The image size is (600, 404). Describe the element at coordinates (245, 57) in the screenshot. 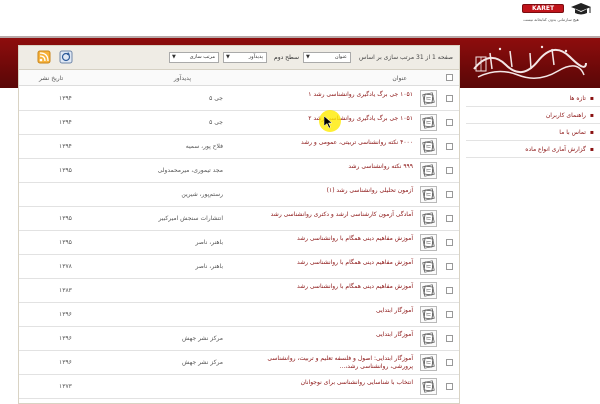

I see `sort-field2-select: پدیدآور ▼` at that location.